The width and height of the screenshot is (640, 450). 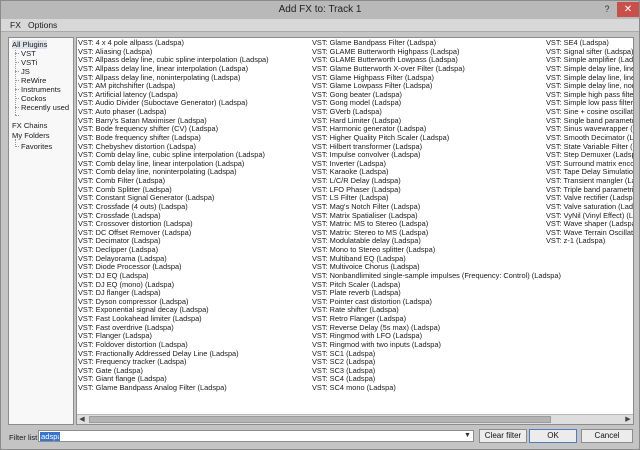 What do you see at coordinates (50, 436) in the screenshot?
I see `filter-input` at bounding box center [50, 436].